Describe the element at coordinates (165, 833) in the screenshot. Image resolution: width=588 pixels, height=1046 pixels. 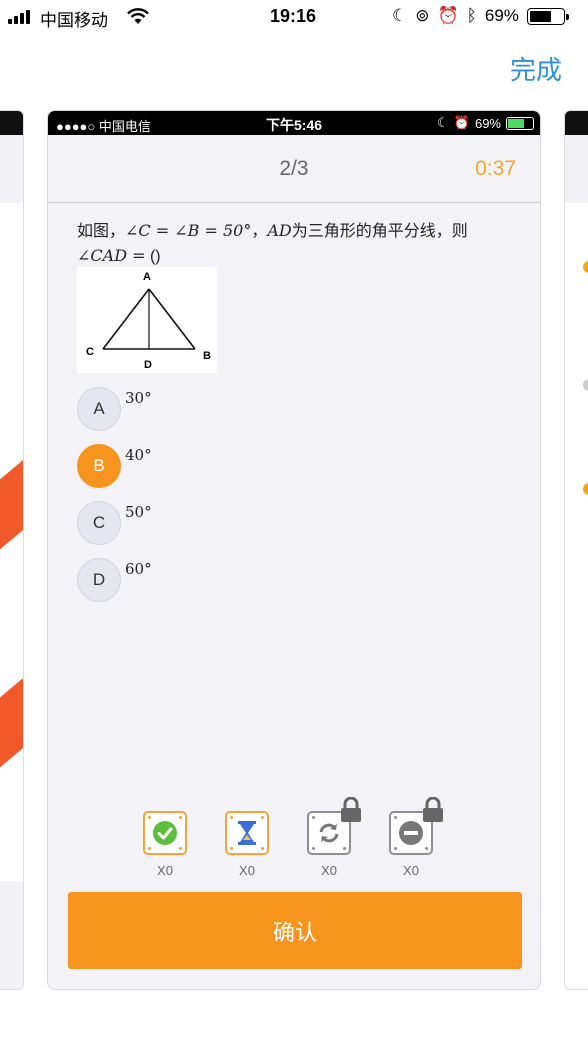
I see `check-icon` at that location.